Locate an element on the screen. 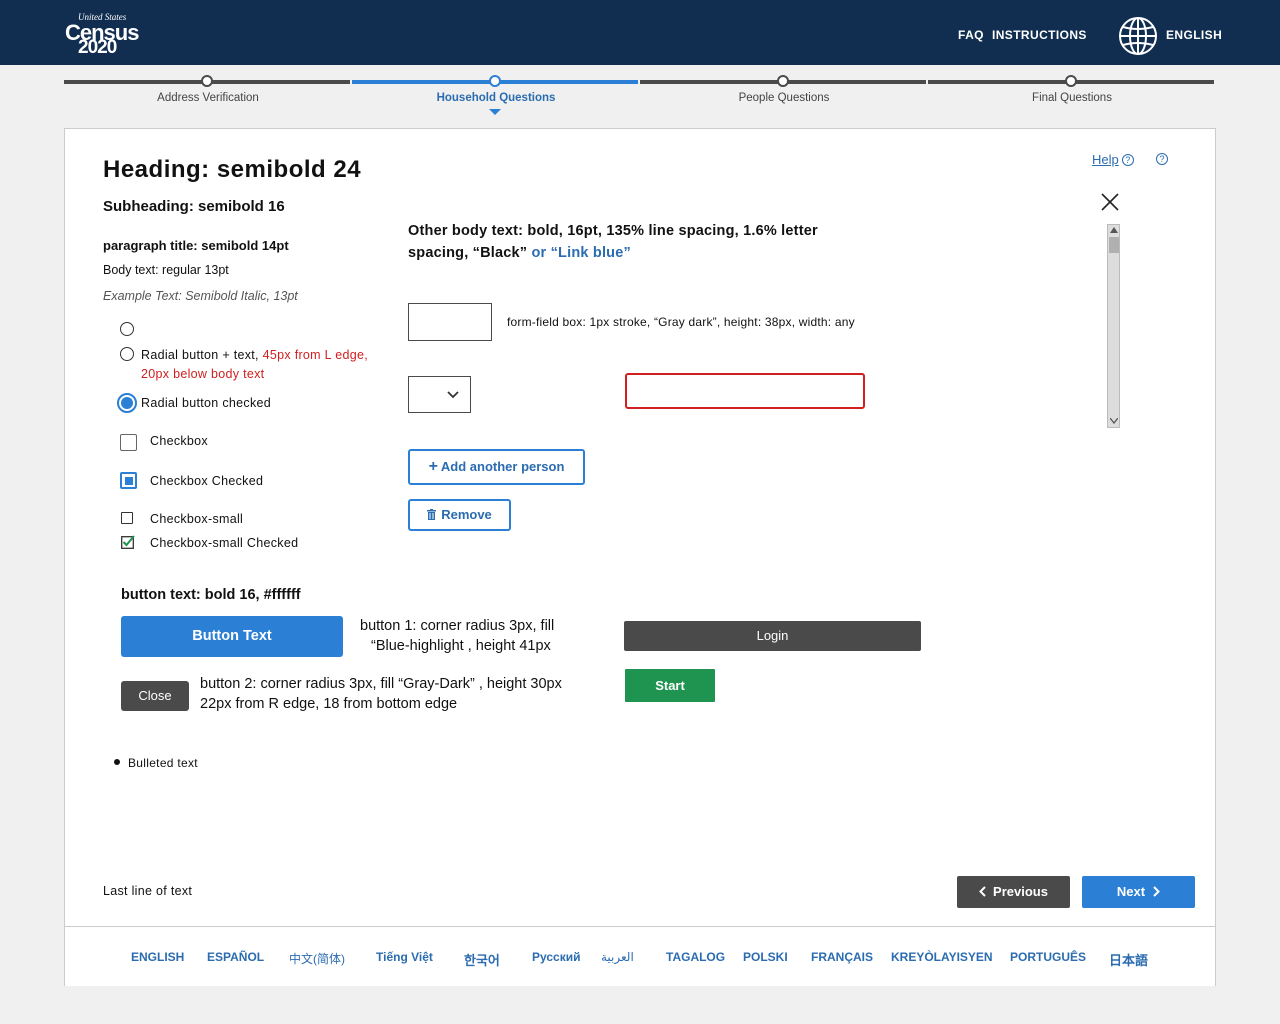 Image resolution: width=1280 pixels, height=1024 pixels. census-2020-logo: United States Census 2020 is located at coordinates (104, 35).